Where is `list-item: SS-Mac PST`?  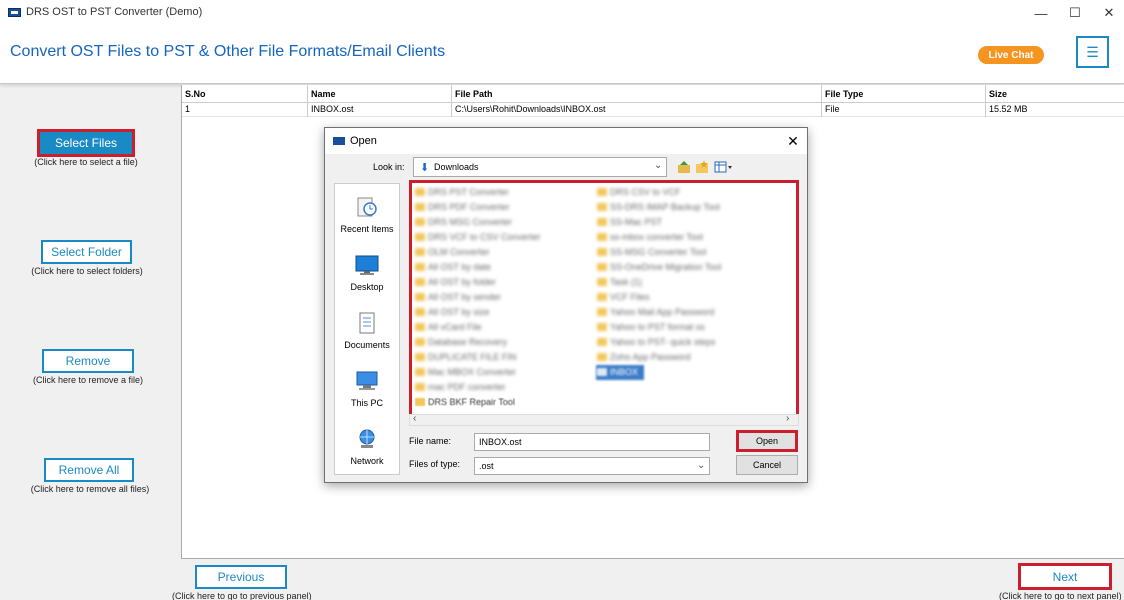 list-item: SS-Mac PST is located at coordinates (658, 222).